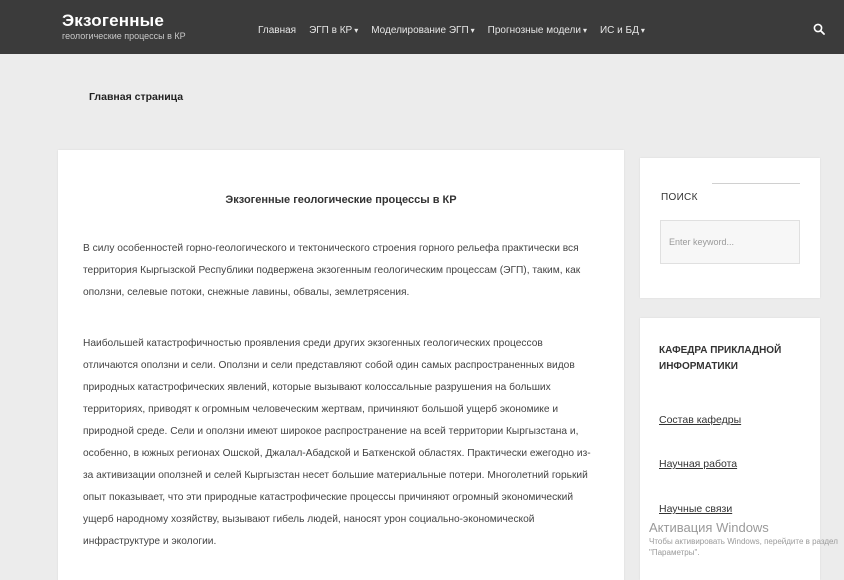 The width and height of the screenshot is (844, 580). I want to click on site-brand: Экзогенные геологические процессы в КР, so click(124, 27).